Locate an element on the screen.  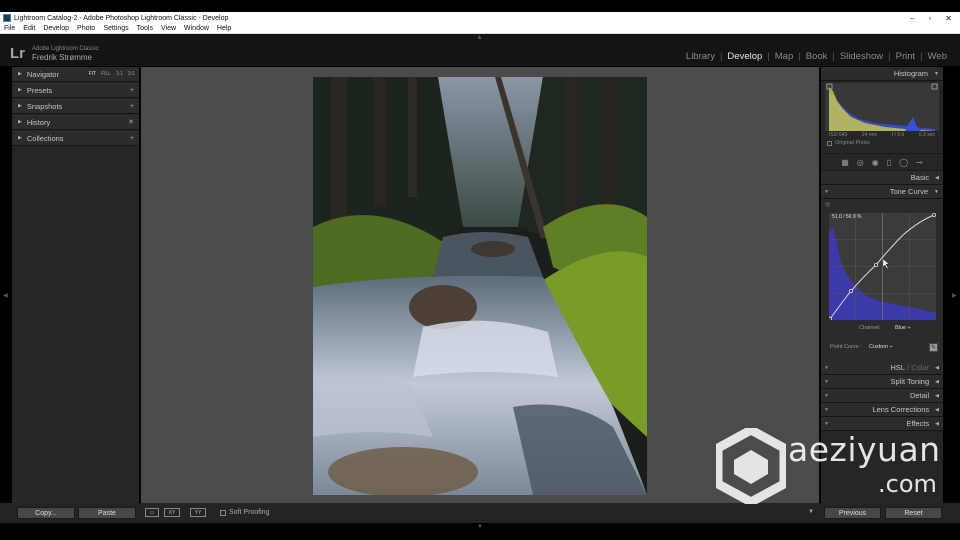
navigator-header: ▶ Navigator FIT FILL 1:1 3:1 is located at coordinates (75, 74).